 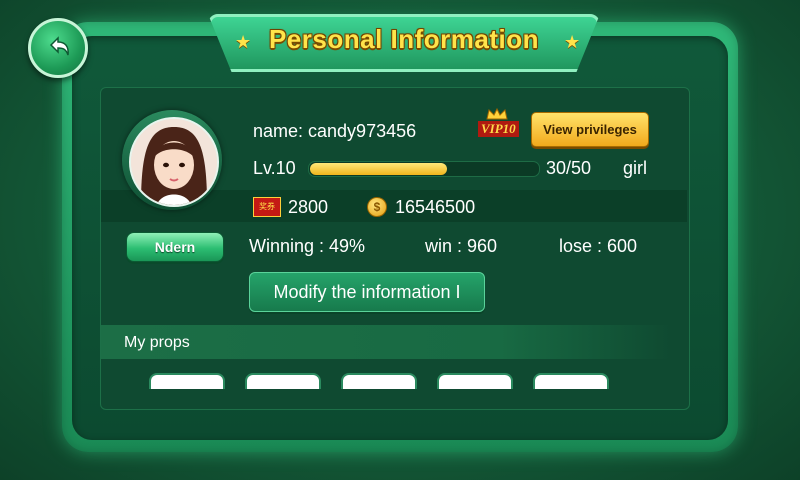 I want to click on vip-badge: VIP10, so click(x=498, y=129).